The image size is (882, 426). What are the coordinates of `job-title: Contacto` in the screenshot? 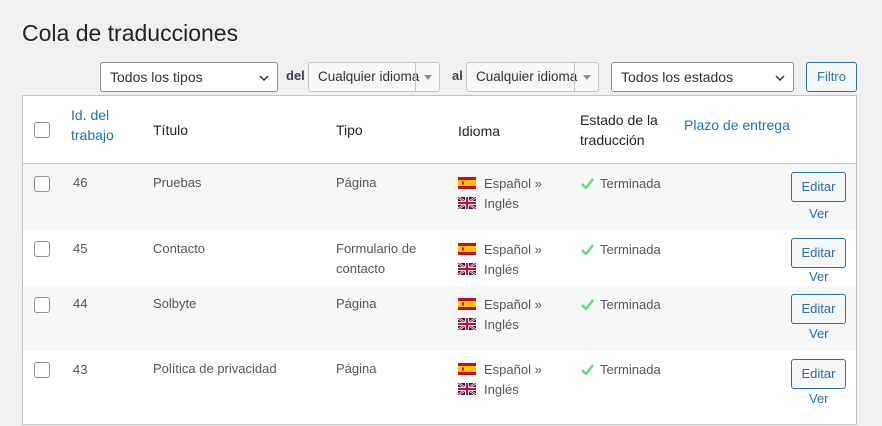 It's located at (179, 248).